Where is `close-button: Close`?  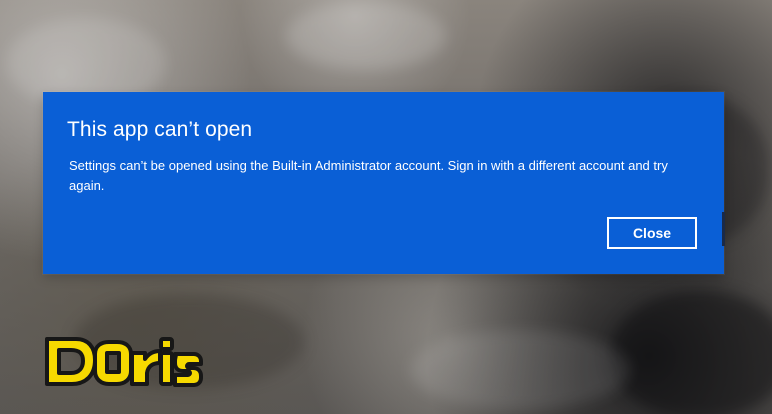 close-button: Close is located at coordinates (652, 233).